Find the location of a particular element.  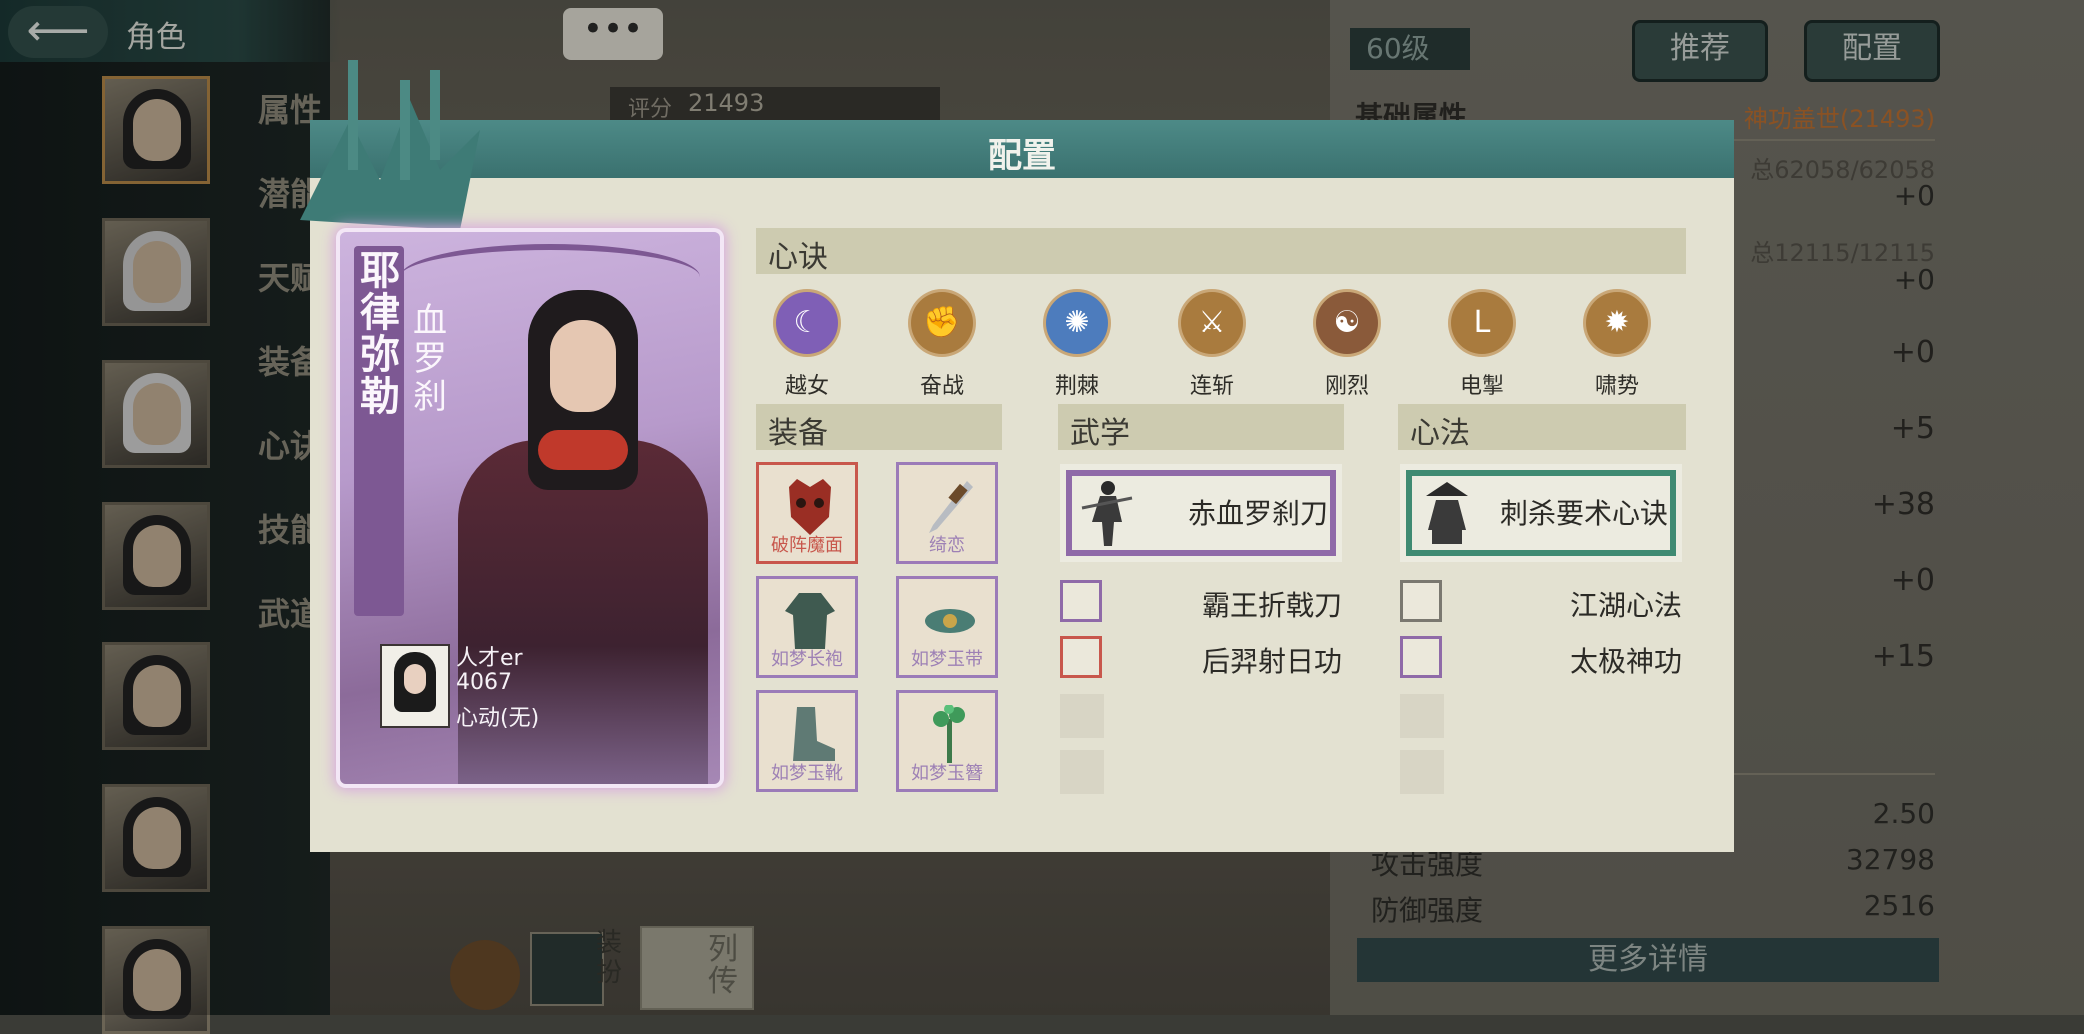

dagger-icon is located at coordinates (951, 507).